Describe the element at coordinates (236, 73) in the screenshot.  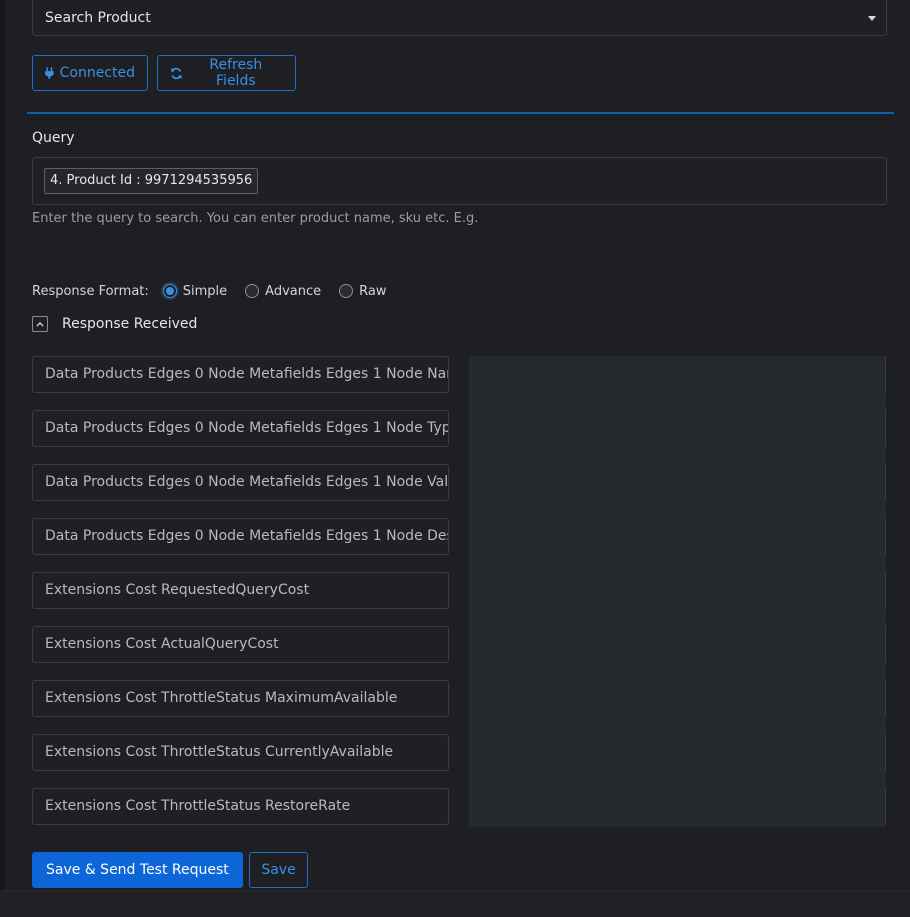
I see `refresh-fields-label: Refresh Fields` at that location.